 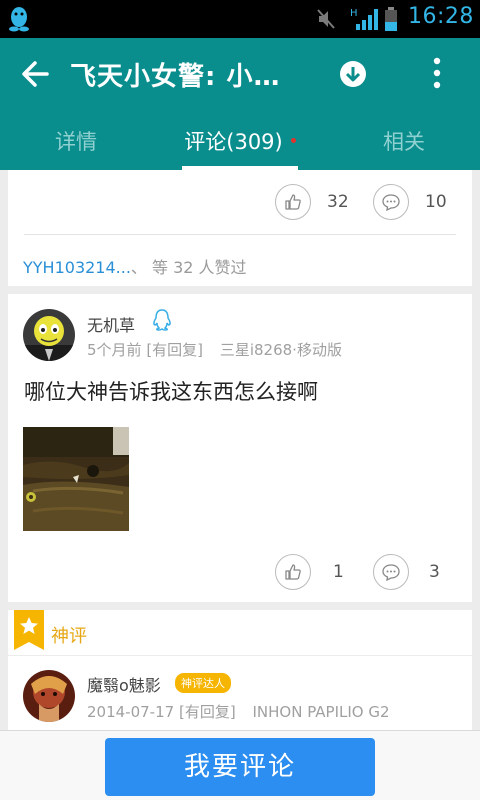 What do you see at coordinates (171, 392) in the screenshot?
I see `comment-text: 哪位大神告诉我这东西怎么接啊` at bounding box center [171, 392].